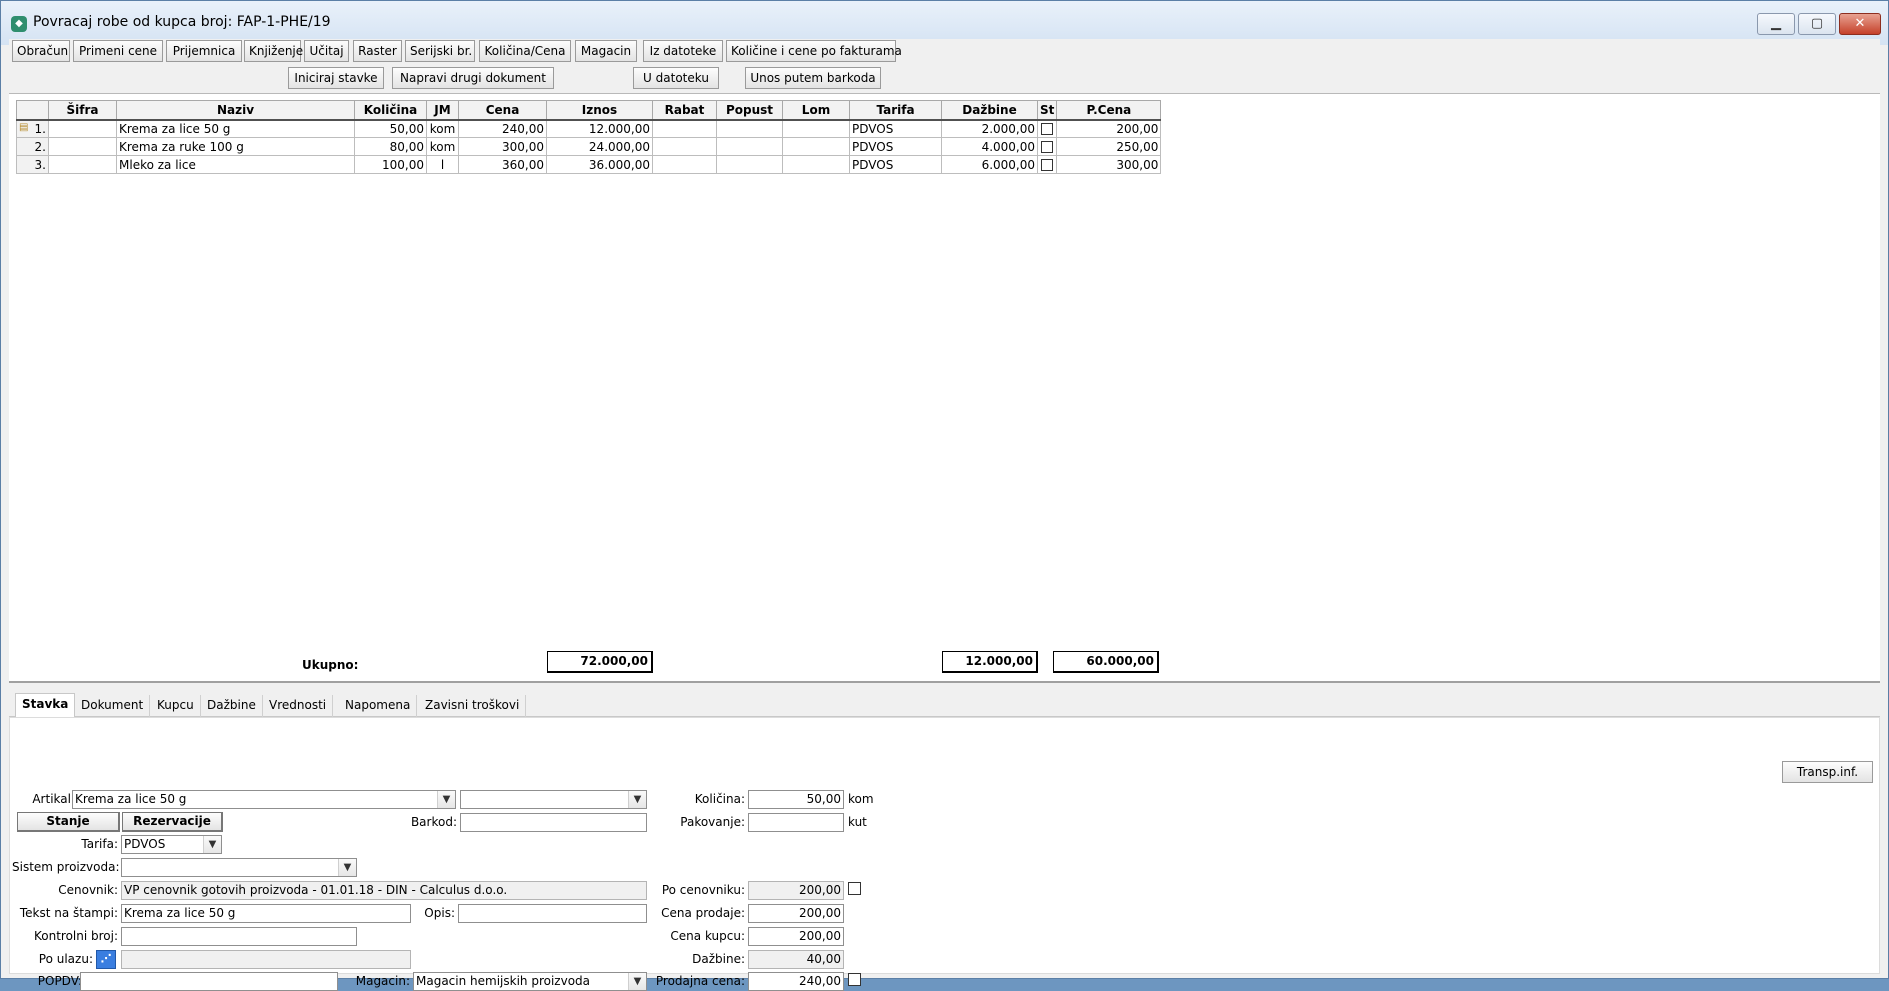 The height and width of the screenshot is (991, 1889). Describe the element at coordinates (1109, 164) in the screenshot. I see `cell-pcena: 300,00` at that location.